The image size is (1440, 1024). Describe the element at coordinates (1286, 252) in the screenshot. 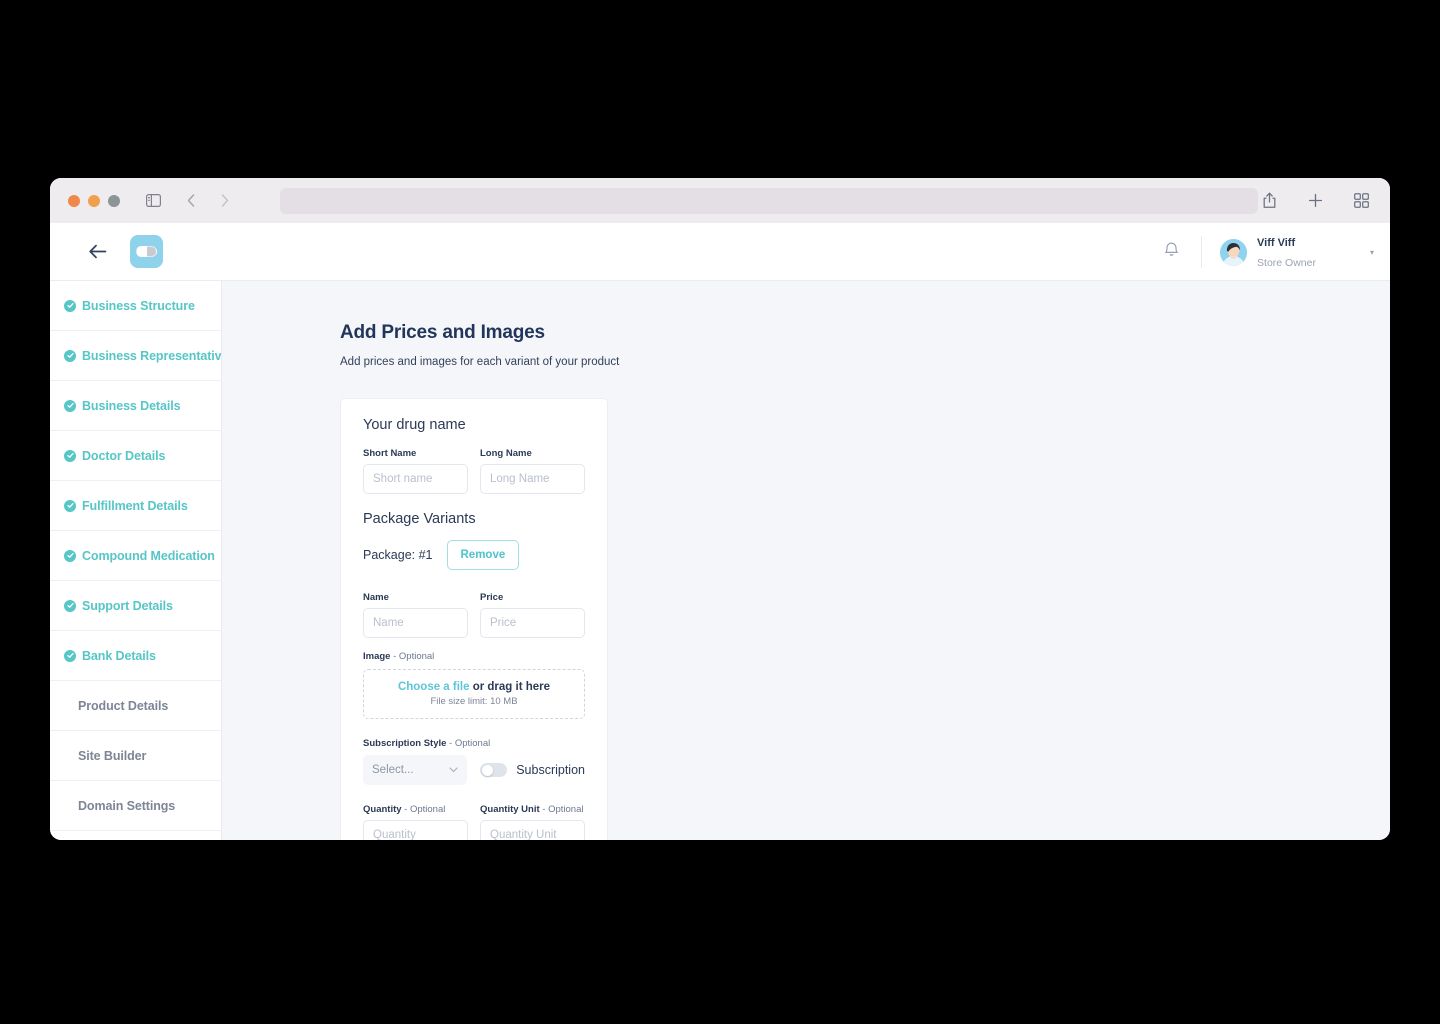

I see `user-info: Viff Viff Store Owner` at that location.